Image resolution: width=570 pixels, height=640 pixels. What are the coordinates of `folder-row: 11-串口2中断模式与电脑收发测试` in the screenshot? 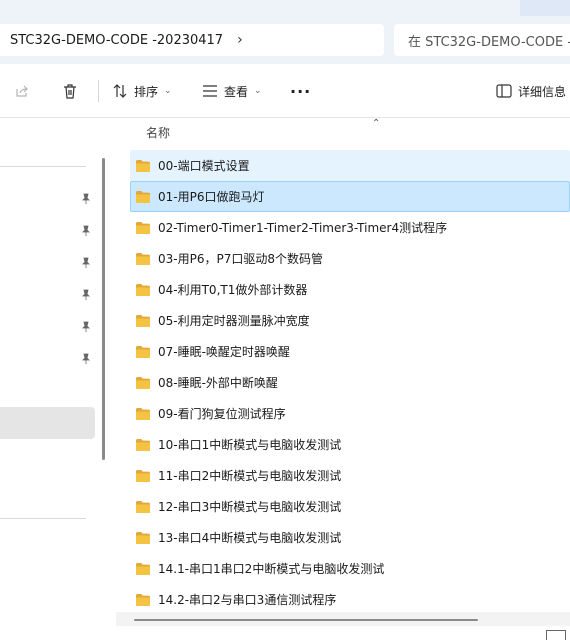 It's located at (350, 475).